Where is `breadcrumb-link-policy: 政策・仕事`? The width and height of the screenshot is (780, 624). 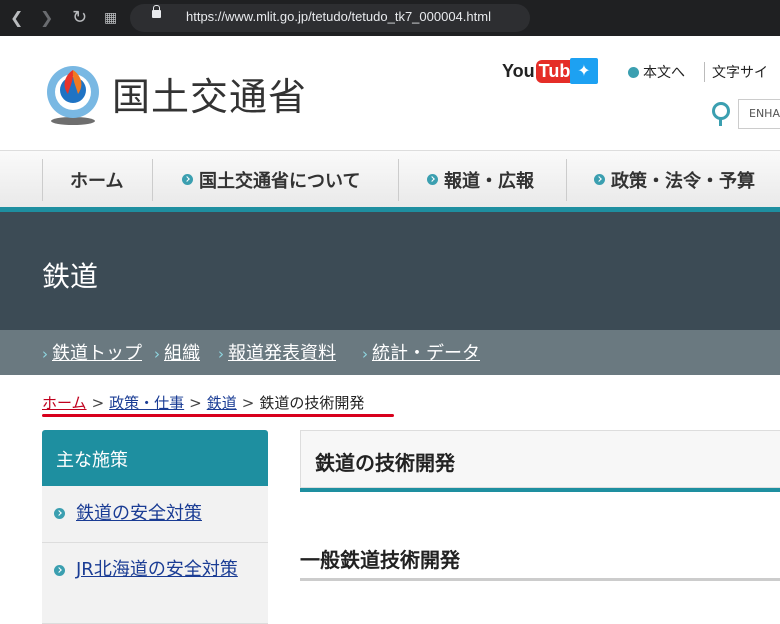
breadcrumb-link-policy: 政策・仕事 is located at coordinates (146, 403).